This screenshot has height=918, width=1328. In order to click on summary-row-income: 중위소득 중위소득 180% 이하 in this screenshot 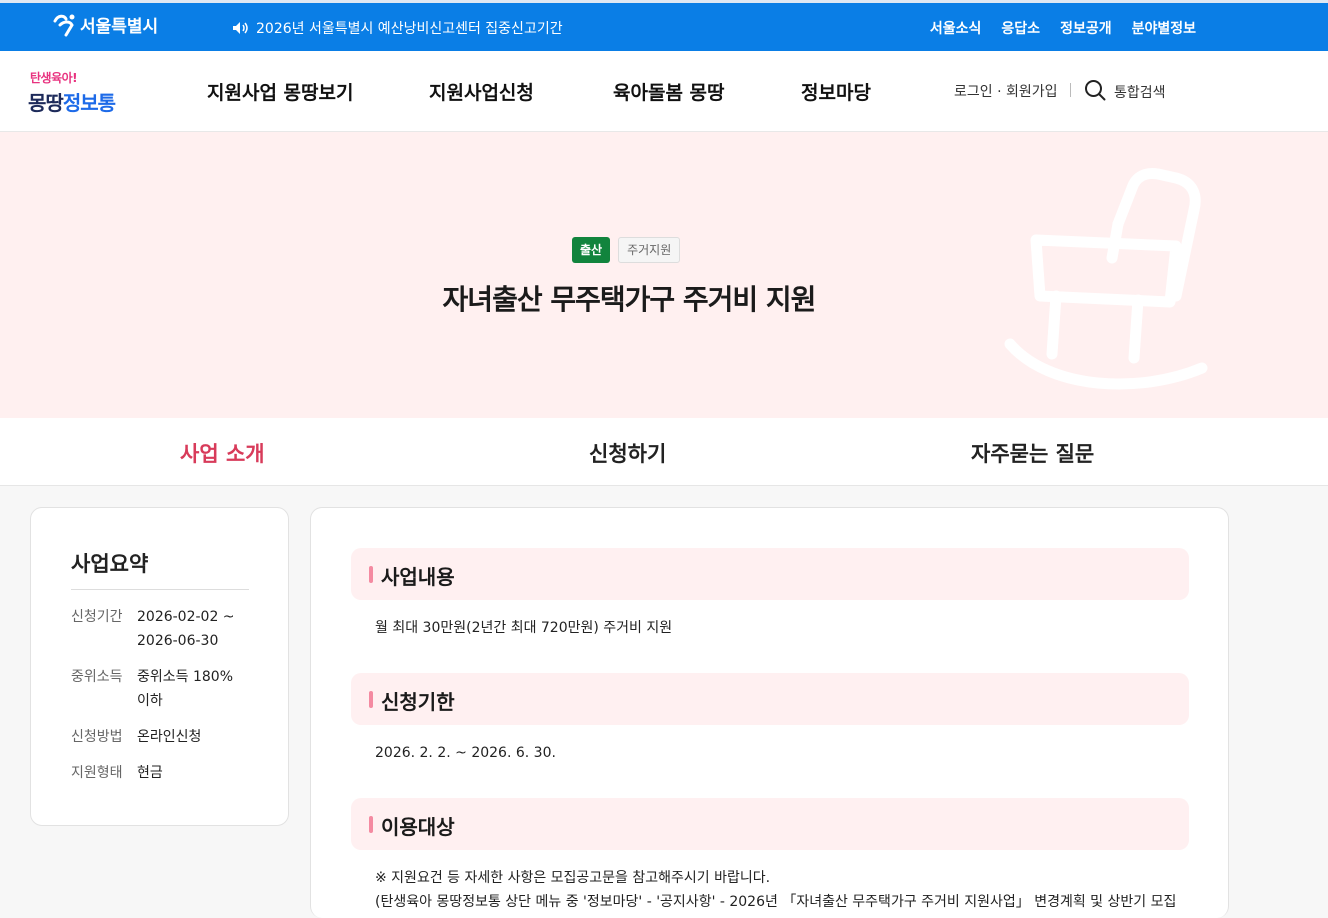, I will do `click(152, 689)`.